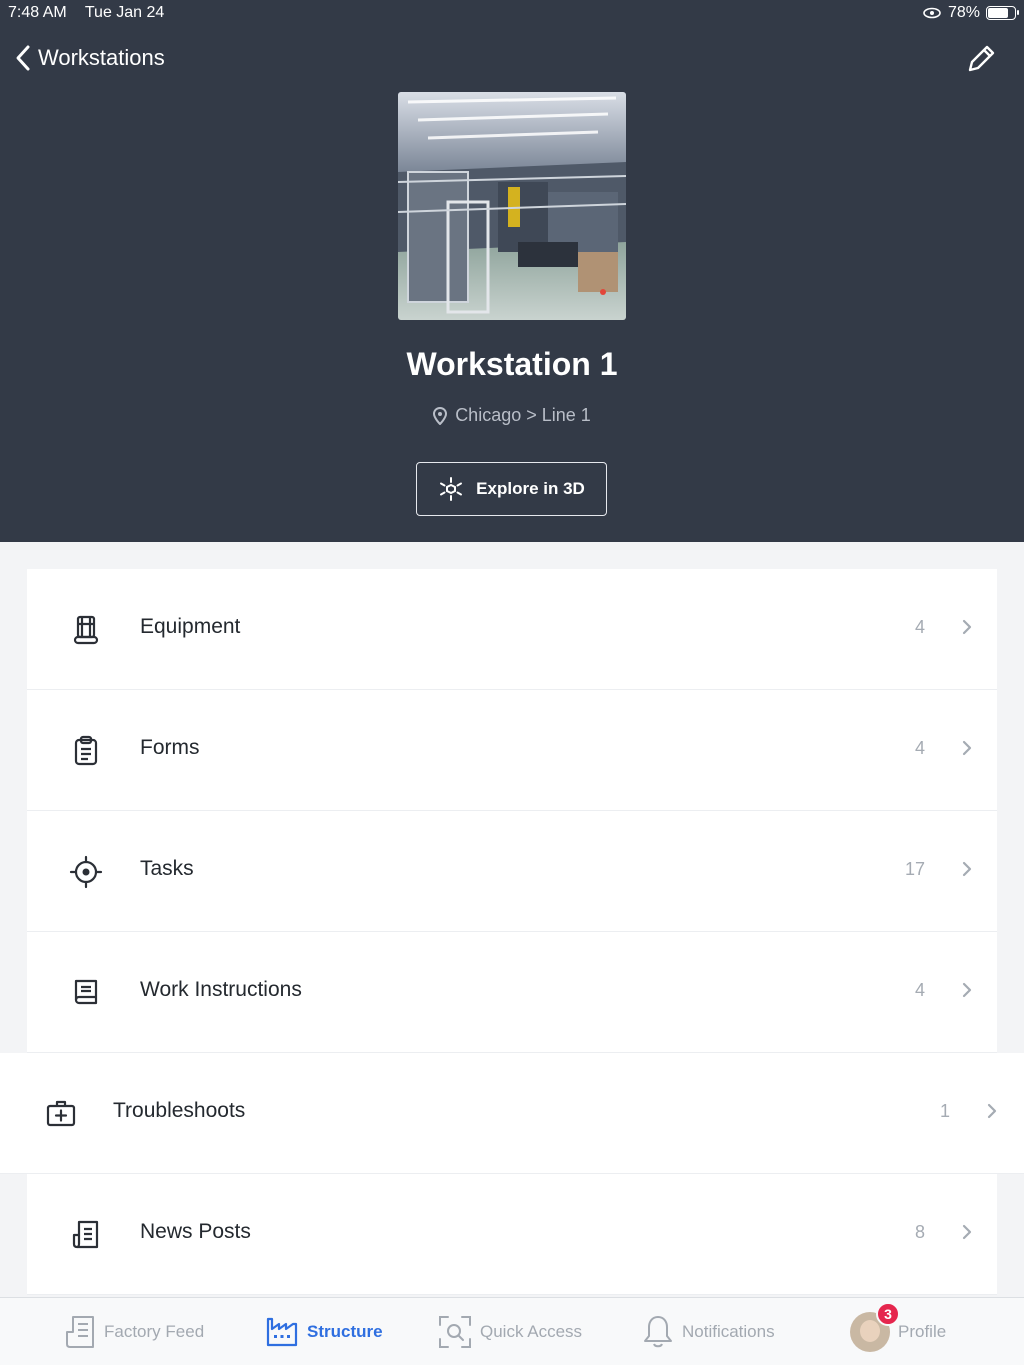  Describe the element at coordinates (512, 364) in the screenshot. I see `page-title: Workstation 1` at that location.